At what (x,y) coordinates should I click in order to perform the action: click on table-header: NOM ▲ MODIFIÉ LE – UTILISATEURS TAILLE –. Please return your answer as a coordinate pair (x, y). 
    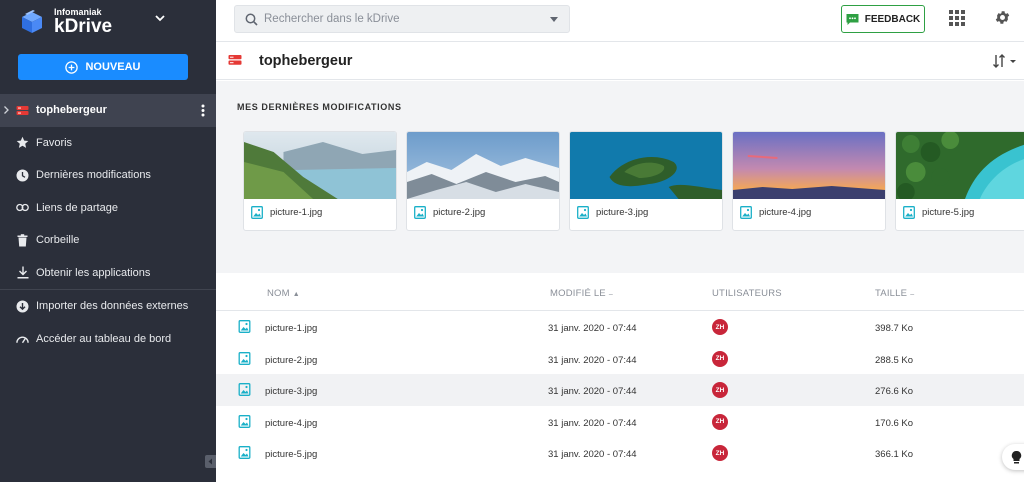
    Looking at the image, I should click on (620, 292).